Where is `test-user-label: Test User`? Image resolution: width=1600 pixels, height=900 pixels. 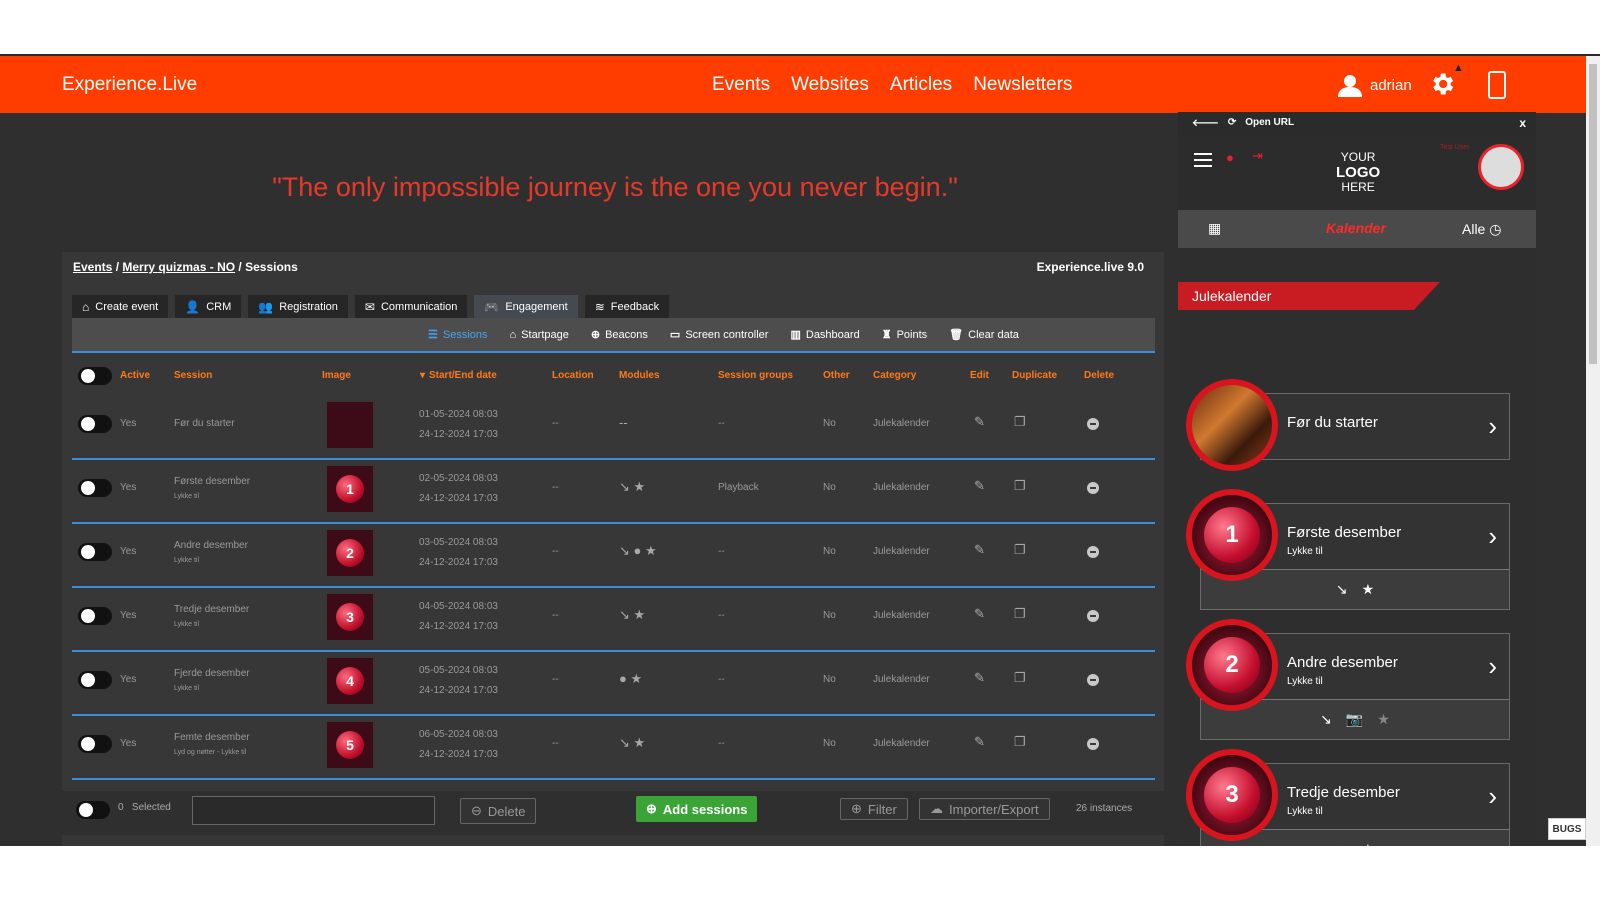
test-user-label: Test User is located at coordinates (1455, 147).